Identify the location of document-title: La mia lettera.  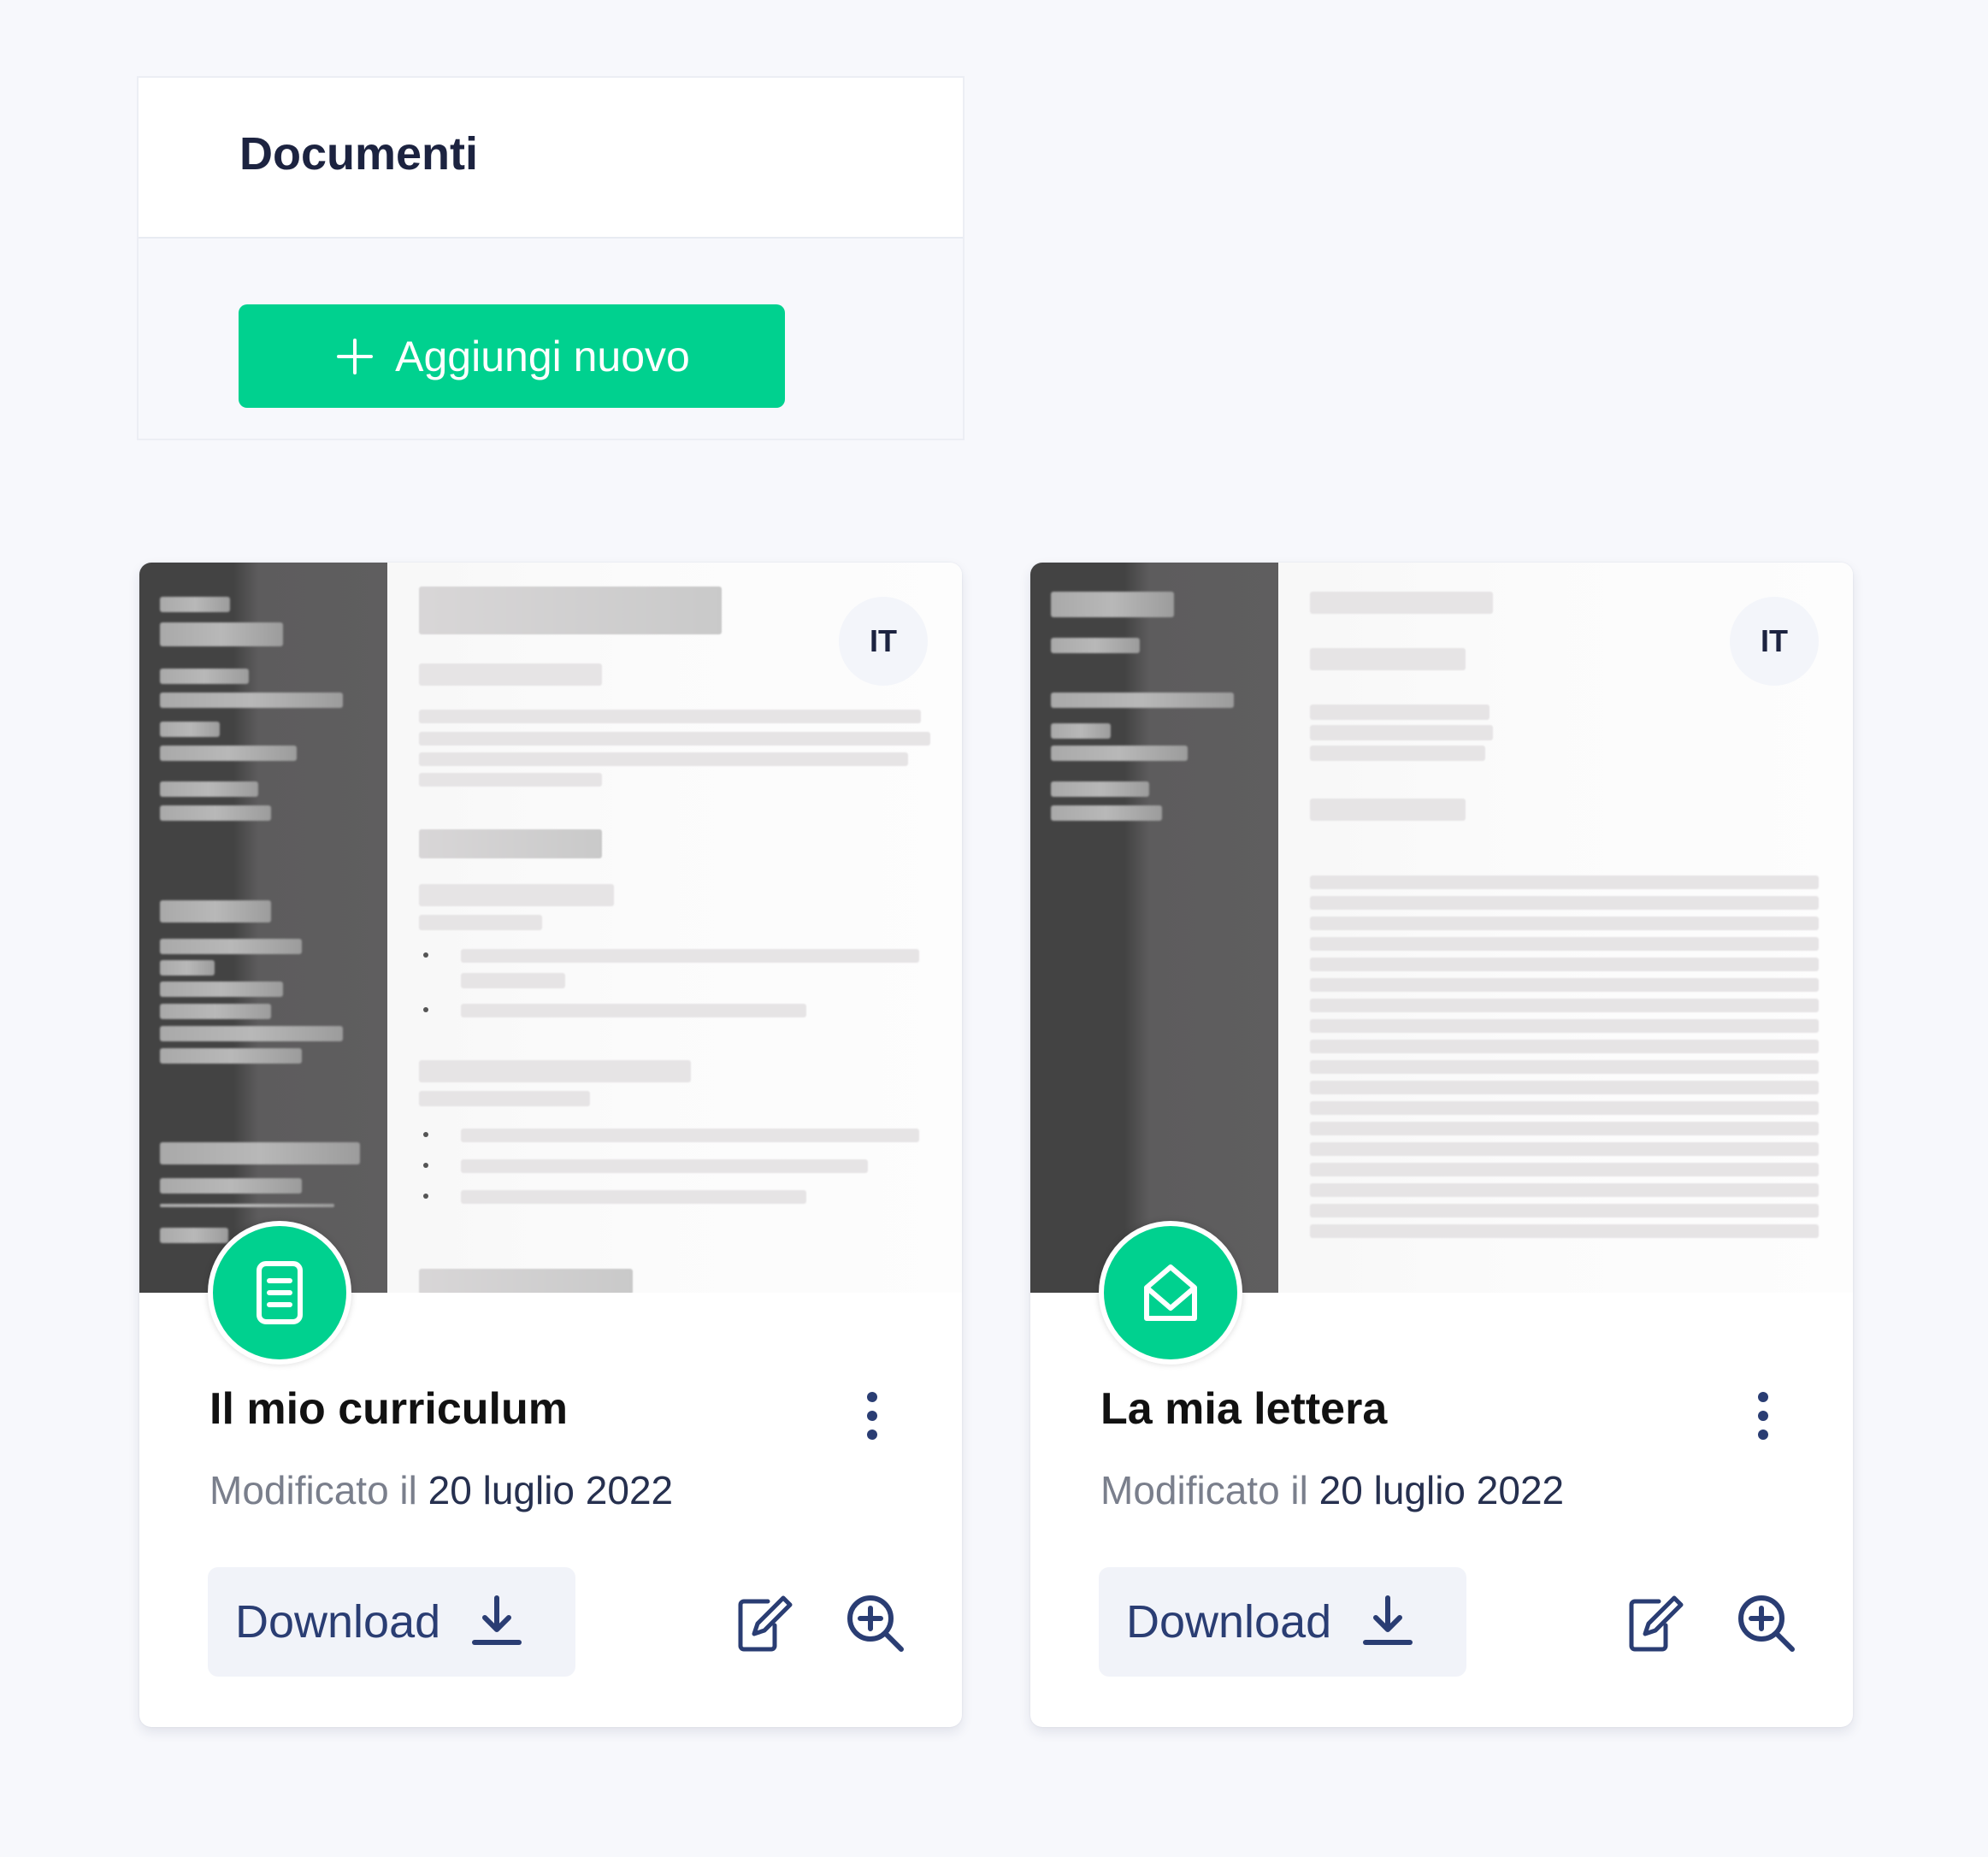
(1243, 1409).